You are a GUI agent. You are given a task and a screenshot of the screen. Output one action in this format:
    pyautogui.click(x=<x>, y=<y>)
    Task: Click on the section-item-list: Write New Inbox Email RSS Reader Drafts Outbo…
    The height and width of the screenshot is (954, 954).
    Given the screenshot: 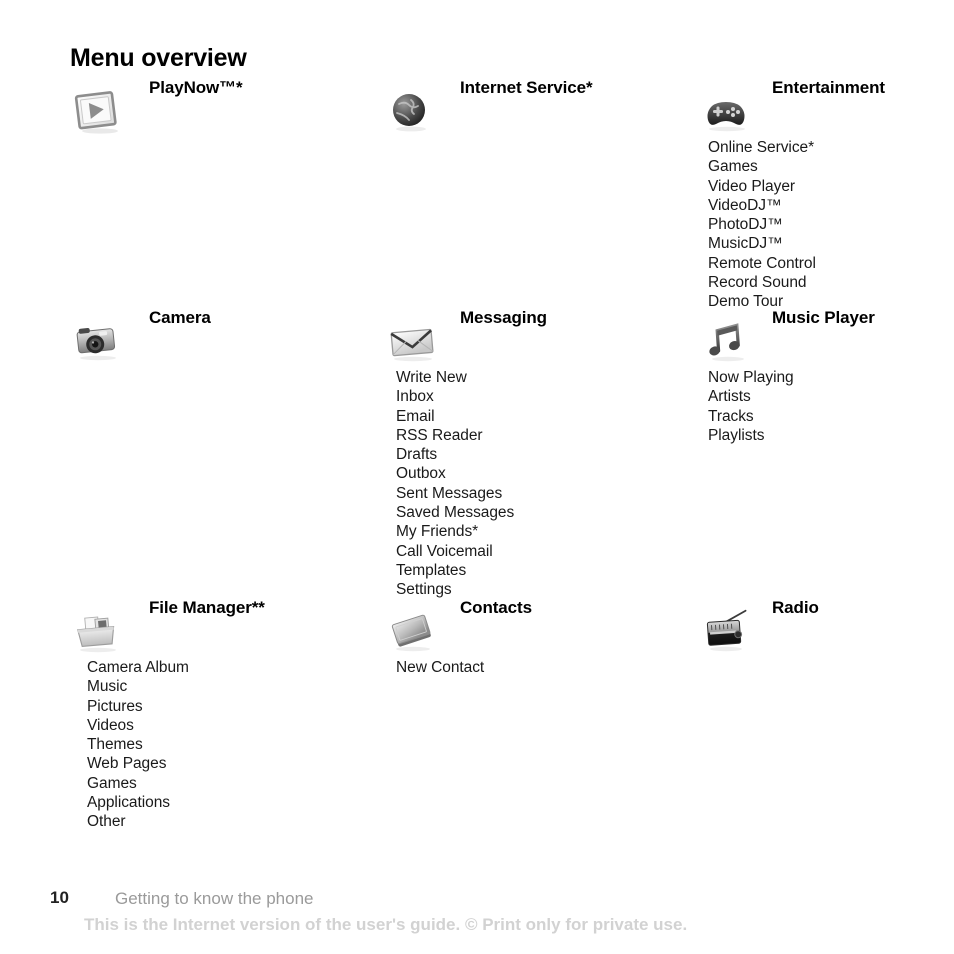 What is the action you would take?
    pyautogui.click(x=455, y=484)
    